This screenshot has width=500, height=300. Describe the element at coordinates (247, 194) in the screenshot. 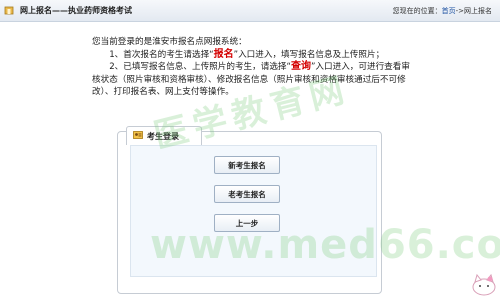

I see `returning-candidate-button: 老考生报名` at that location.